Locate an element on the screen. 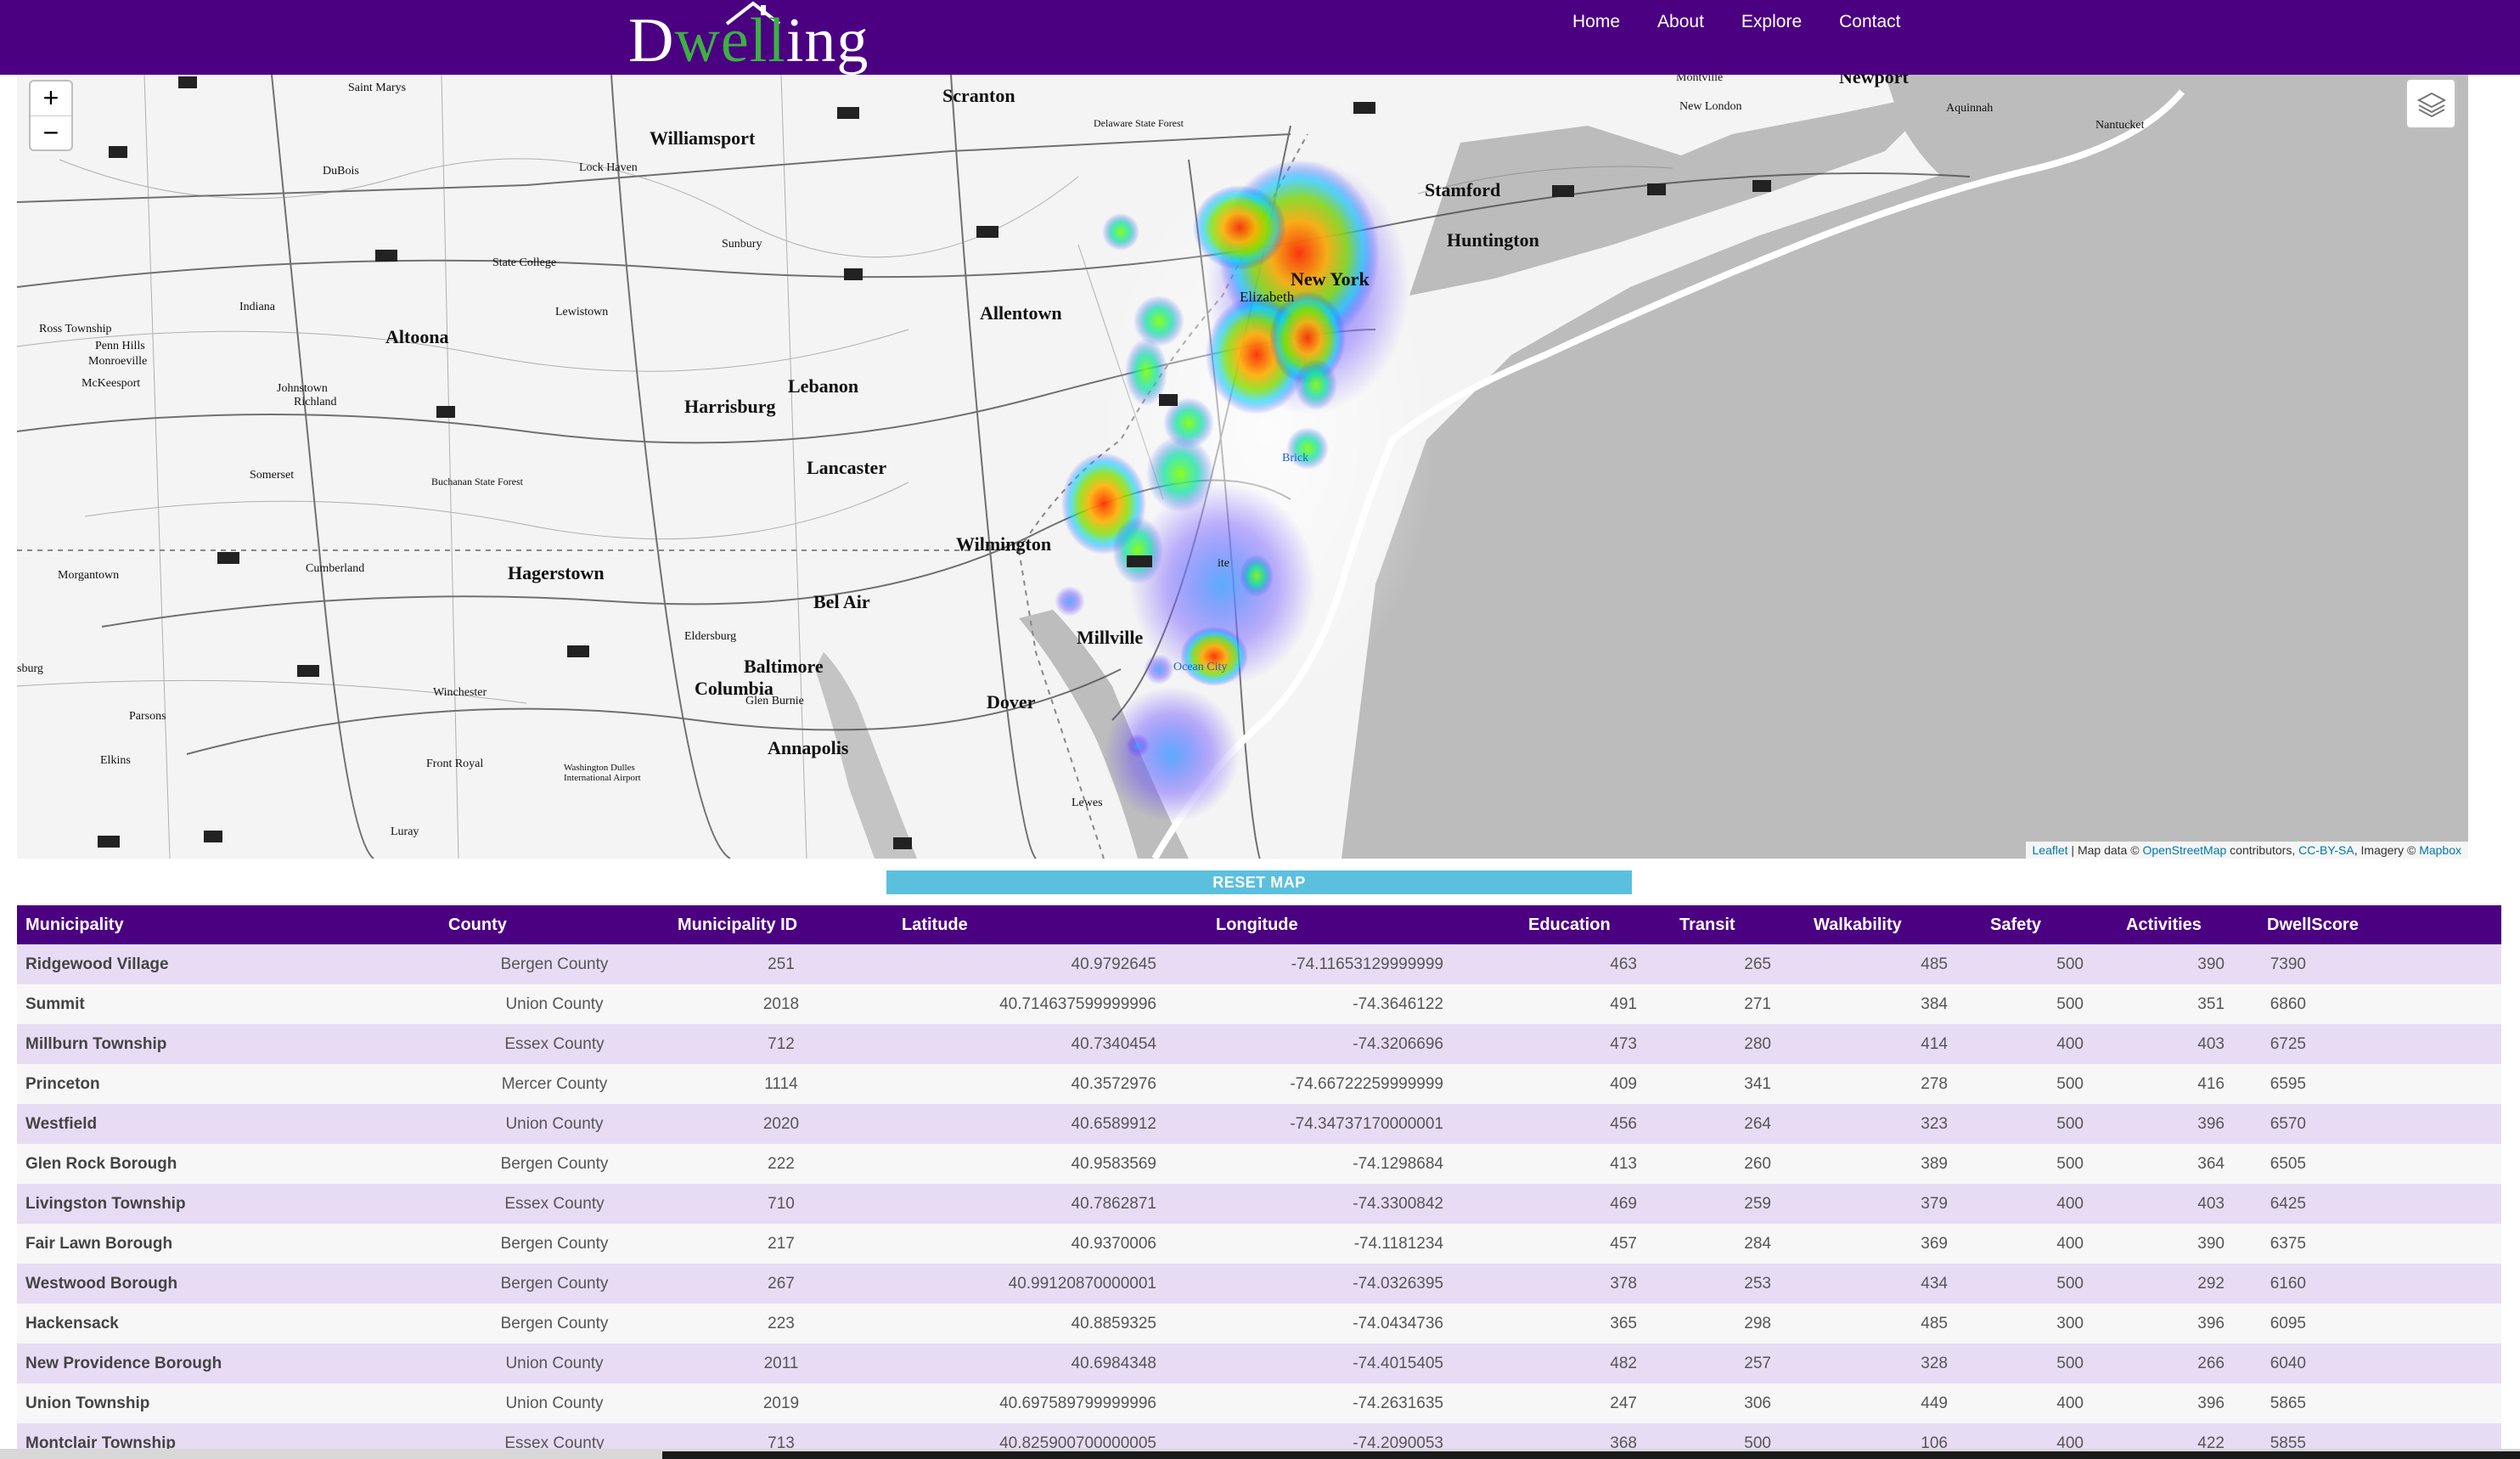 The width and height of the screenshot is (2520, 1459). table-cell: -74.2631635 is located at coordinates (1398, 1403).